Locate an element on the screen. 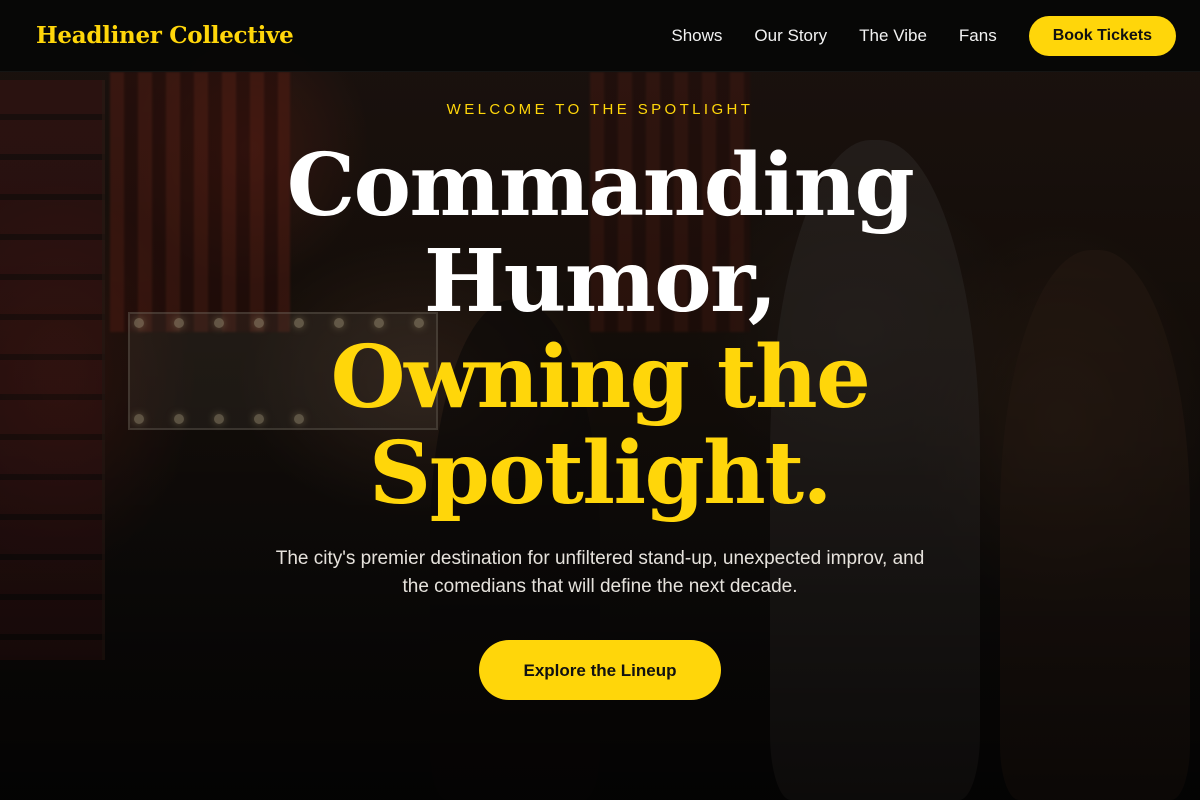 This screenshot has width=1200, height=800. headline-line-3: Owning the is located at coordinates (600, 377).